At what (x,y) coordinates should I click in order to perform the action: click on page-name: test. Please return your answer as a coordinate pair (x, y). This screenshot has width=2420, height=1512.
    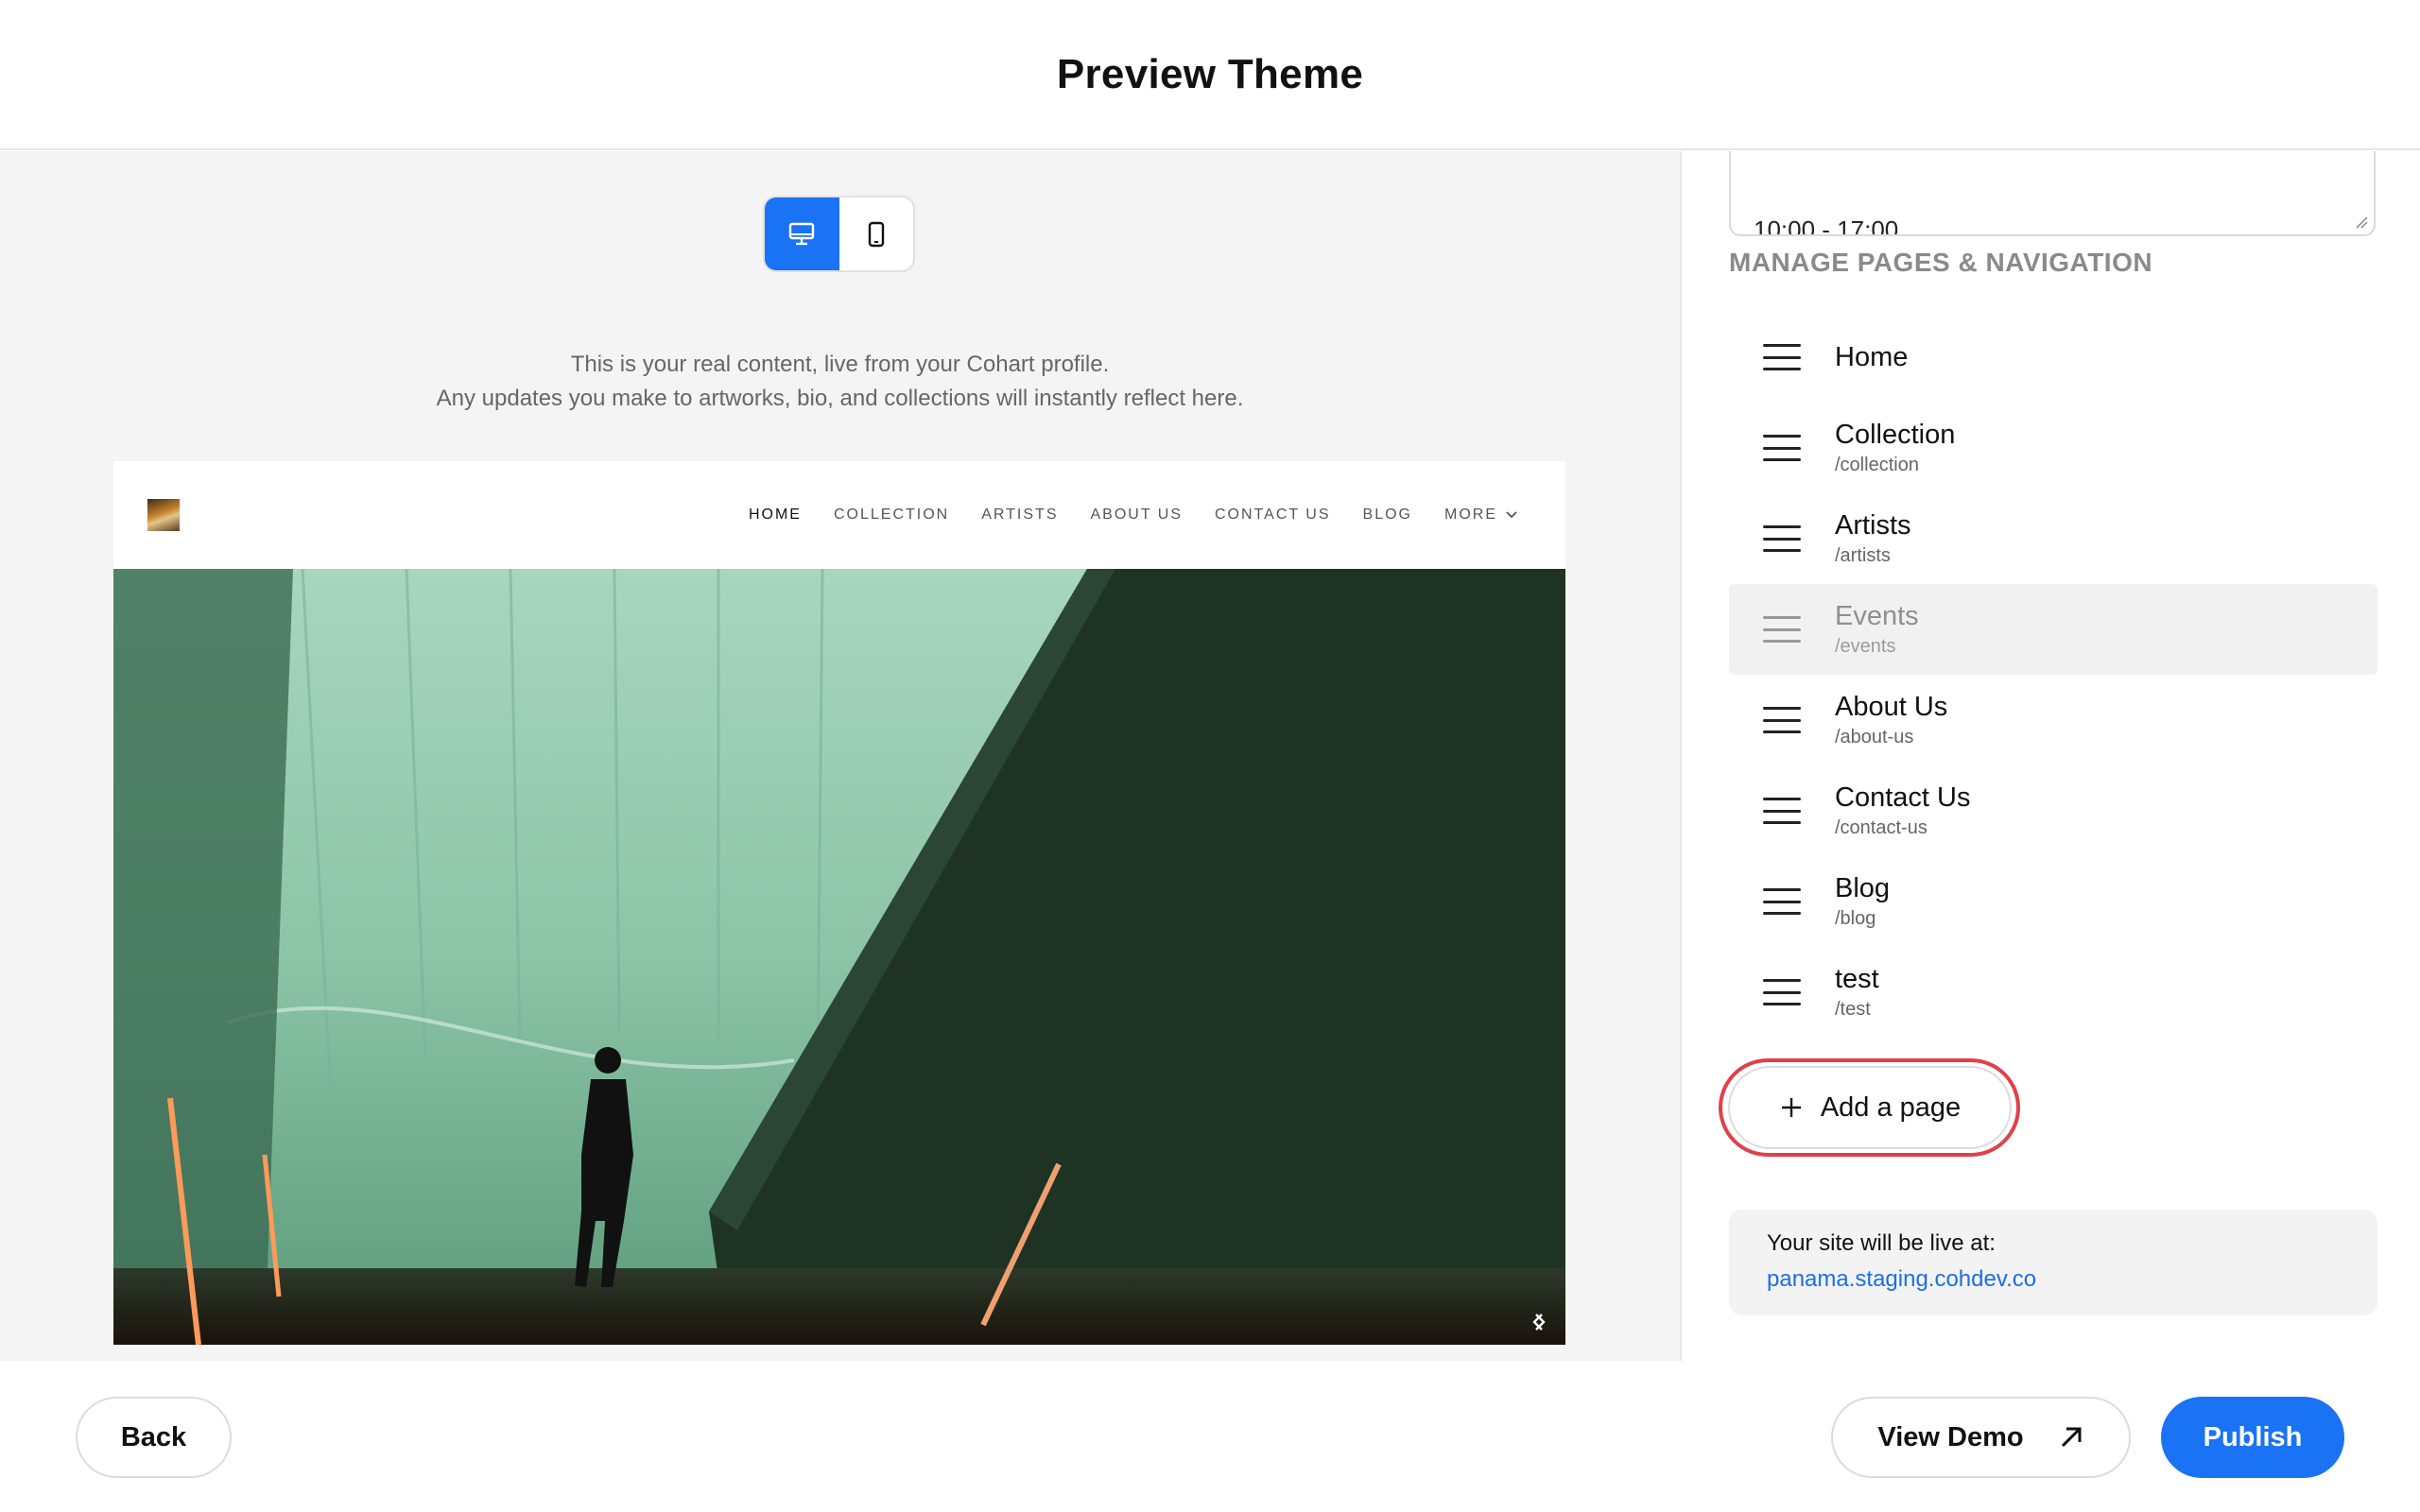
    Looking at the image, I should click on (1857, 979).